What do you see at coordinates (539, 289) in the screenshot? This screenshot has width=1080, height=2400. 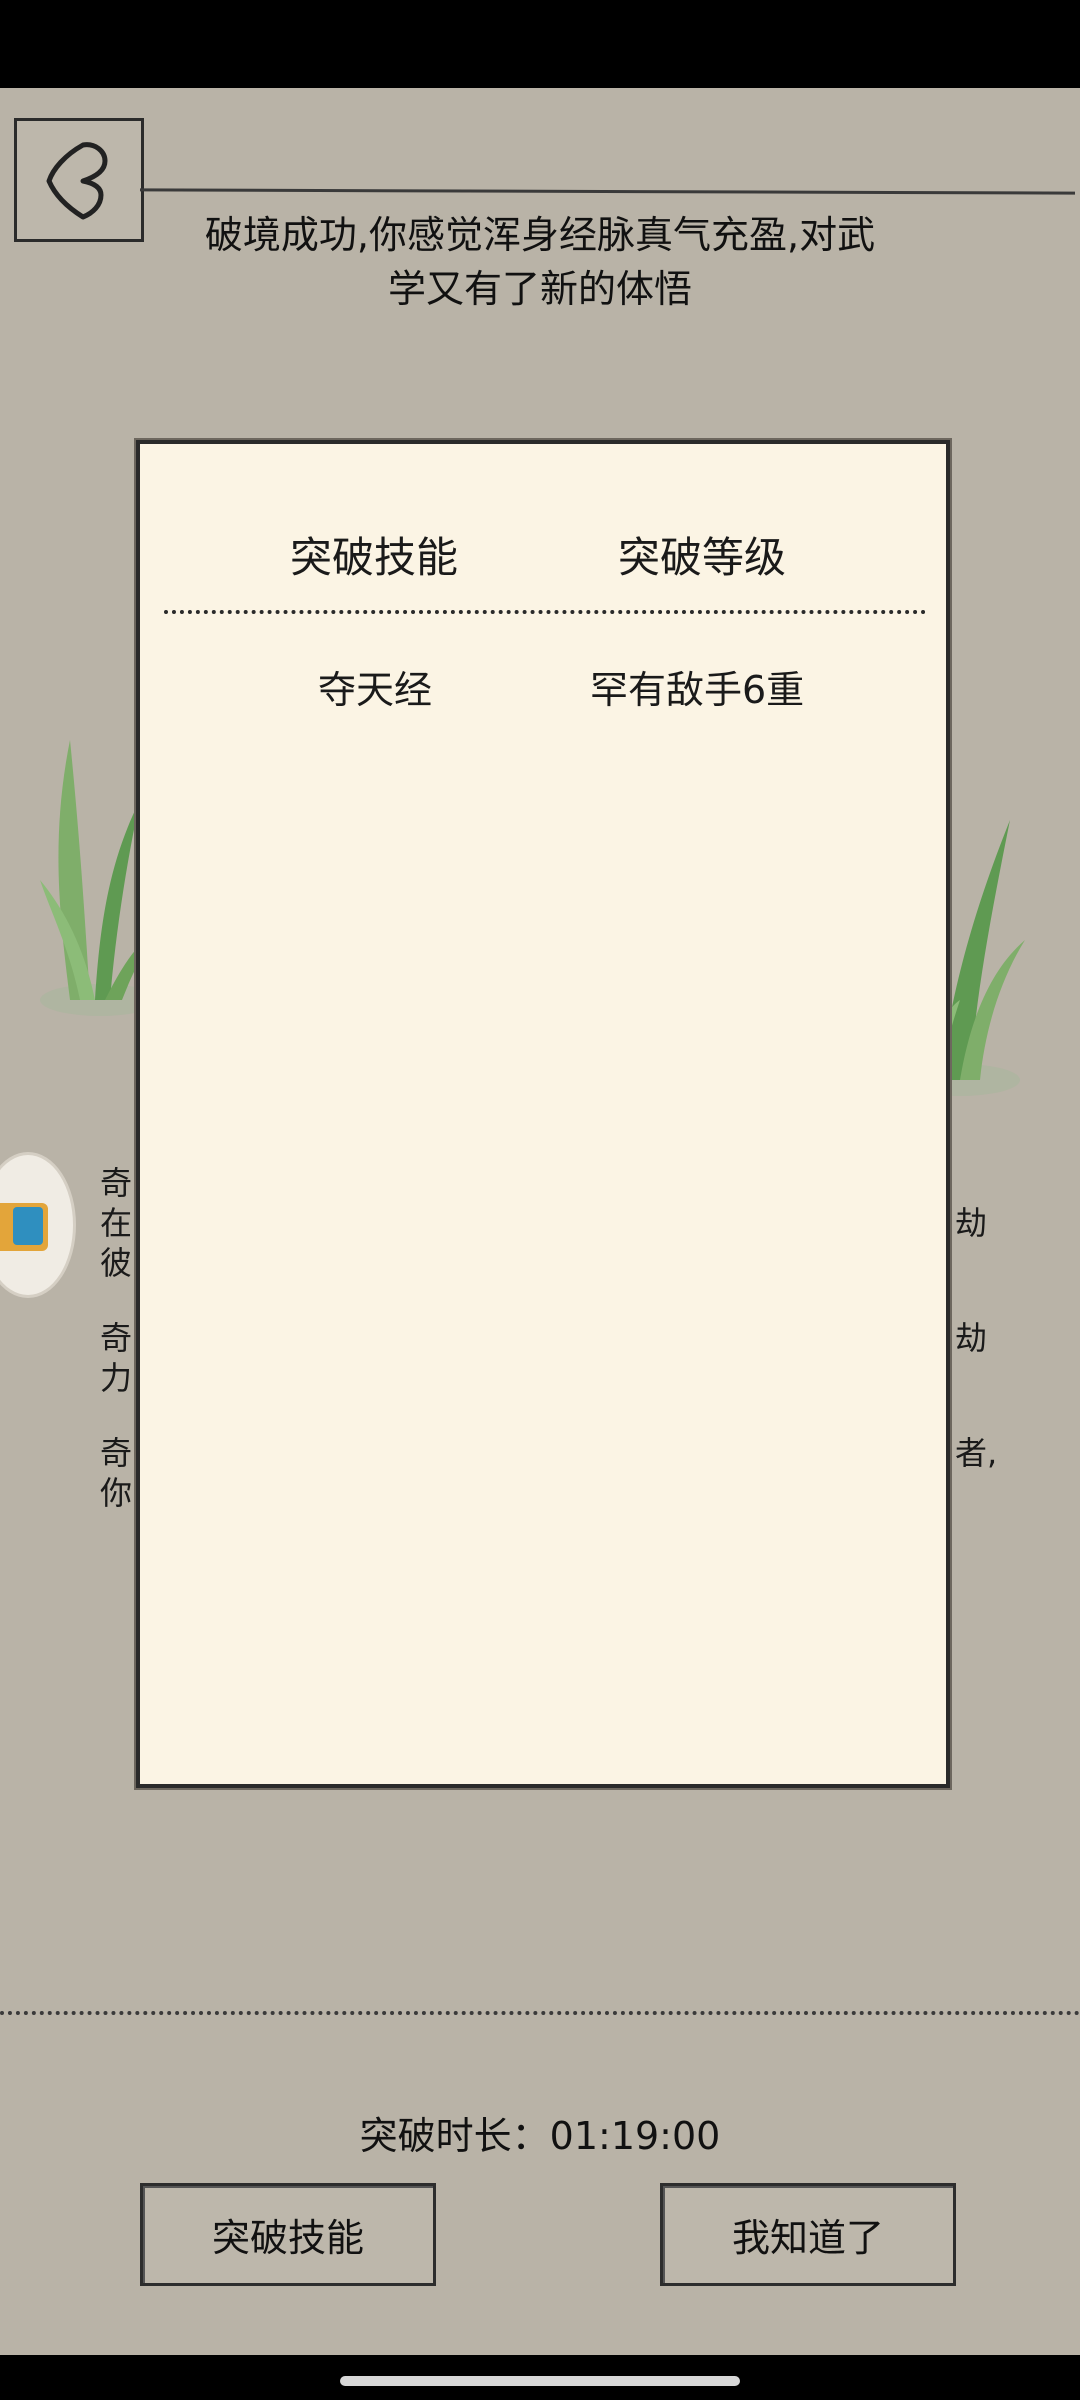 I see `result-message-line2: 学又有了新的体悟` at bounding box center [539, 289].